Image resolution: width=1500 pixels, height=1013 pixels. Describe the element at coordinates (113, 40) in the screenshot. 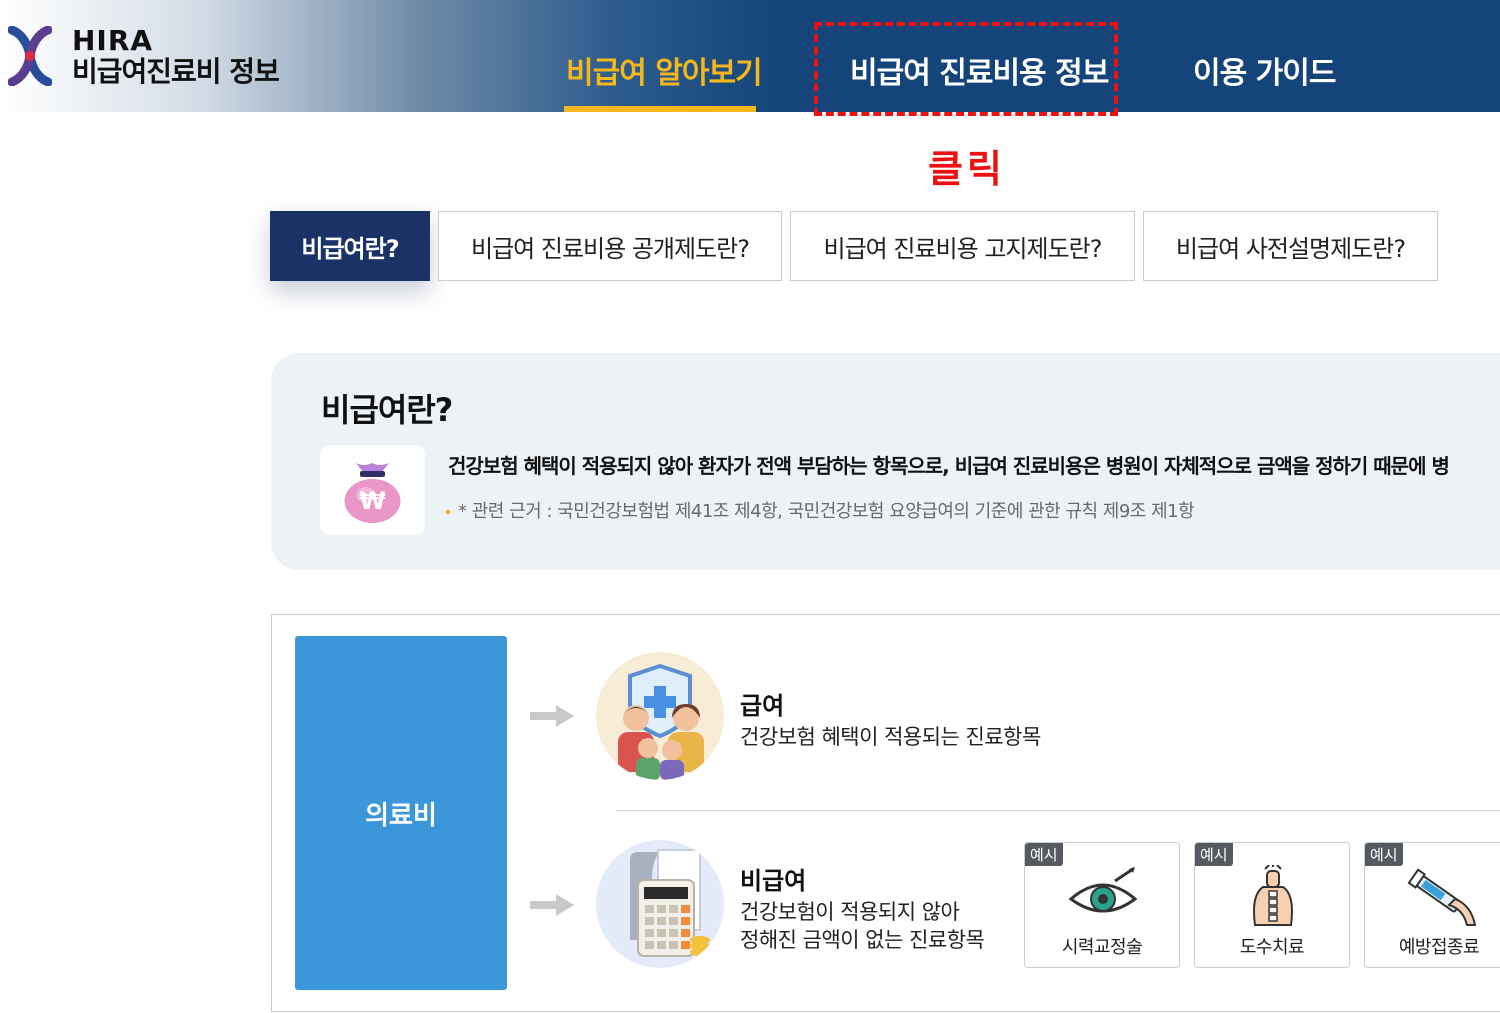

I see `logo-hira: HIRA` at that location.